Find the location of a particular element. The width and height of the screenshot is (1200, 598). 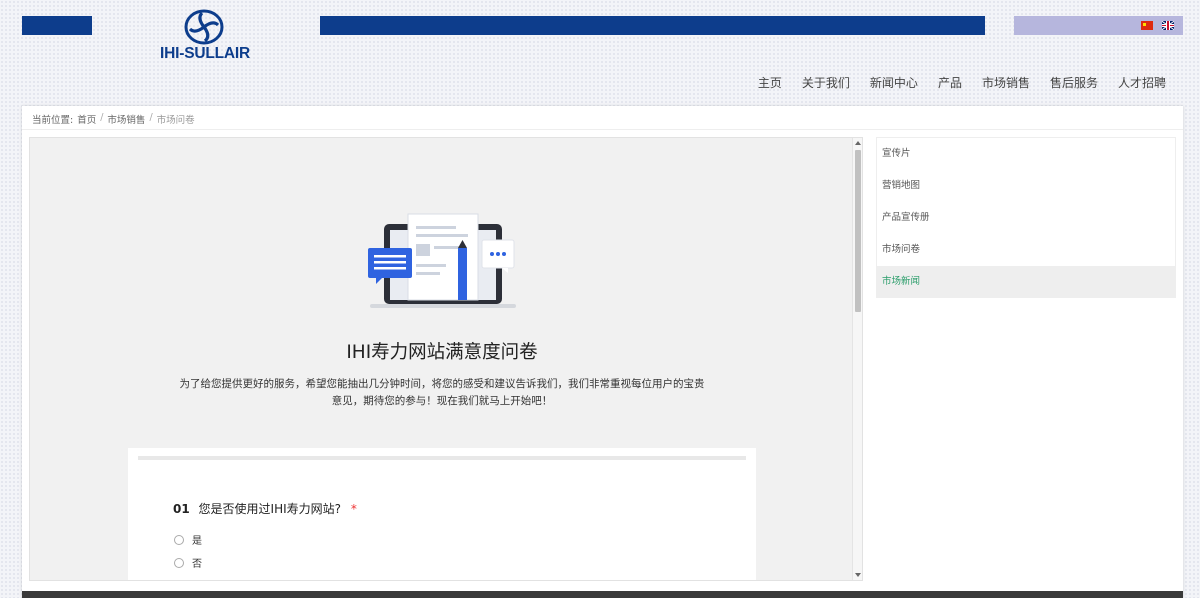

logo-text: IHI-SULLAIR is located at coordinates (205, 53).